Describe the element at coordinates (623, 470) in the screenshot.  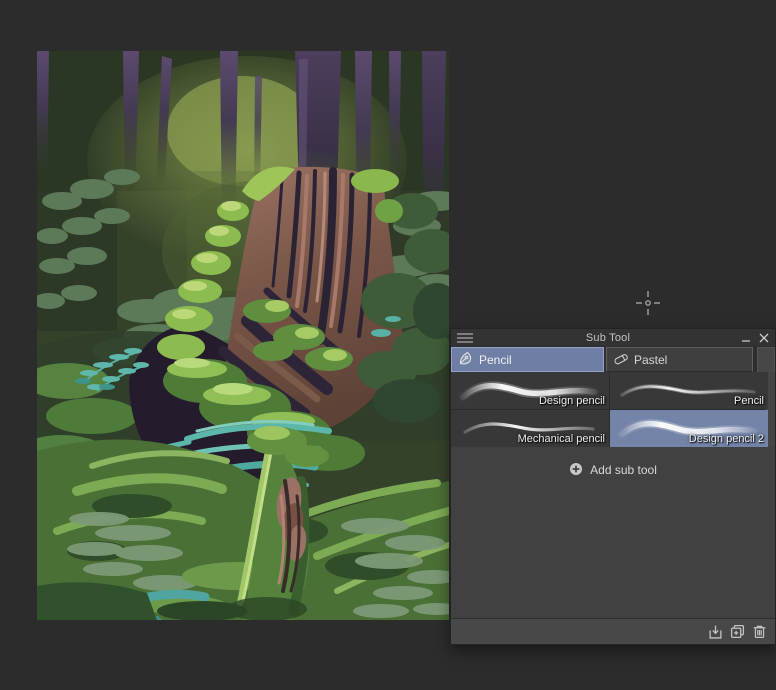
I see `add-sub-tool-label: Add sub tool` at that location.